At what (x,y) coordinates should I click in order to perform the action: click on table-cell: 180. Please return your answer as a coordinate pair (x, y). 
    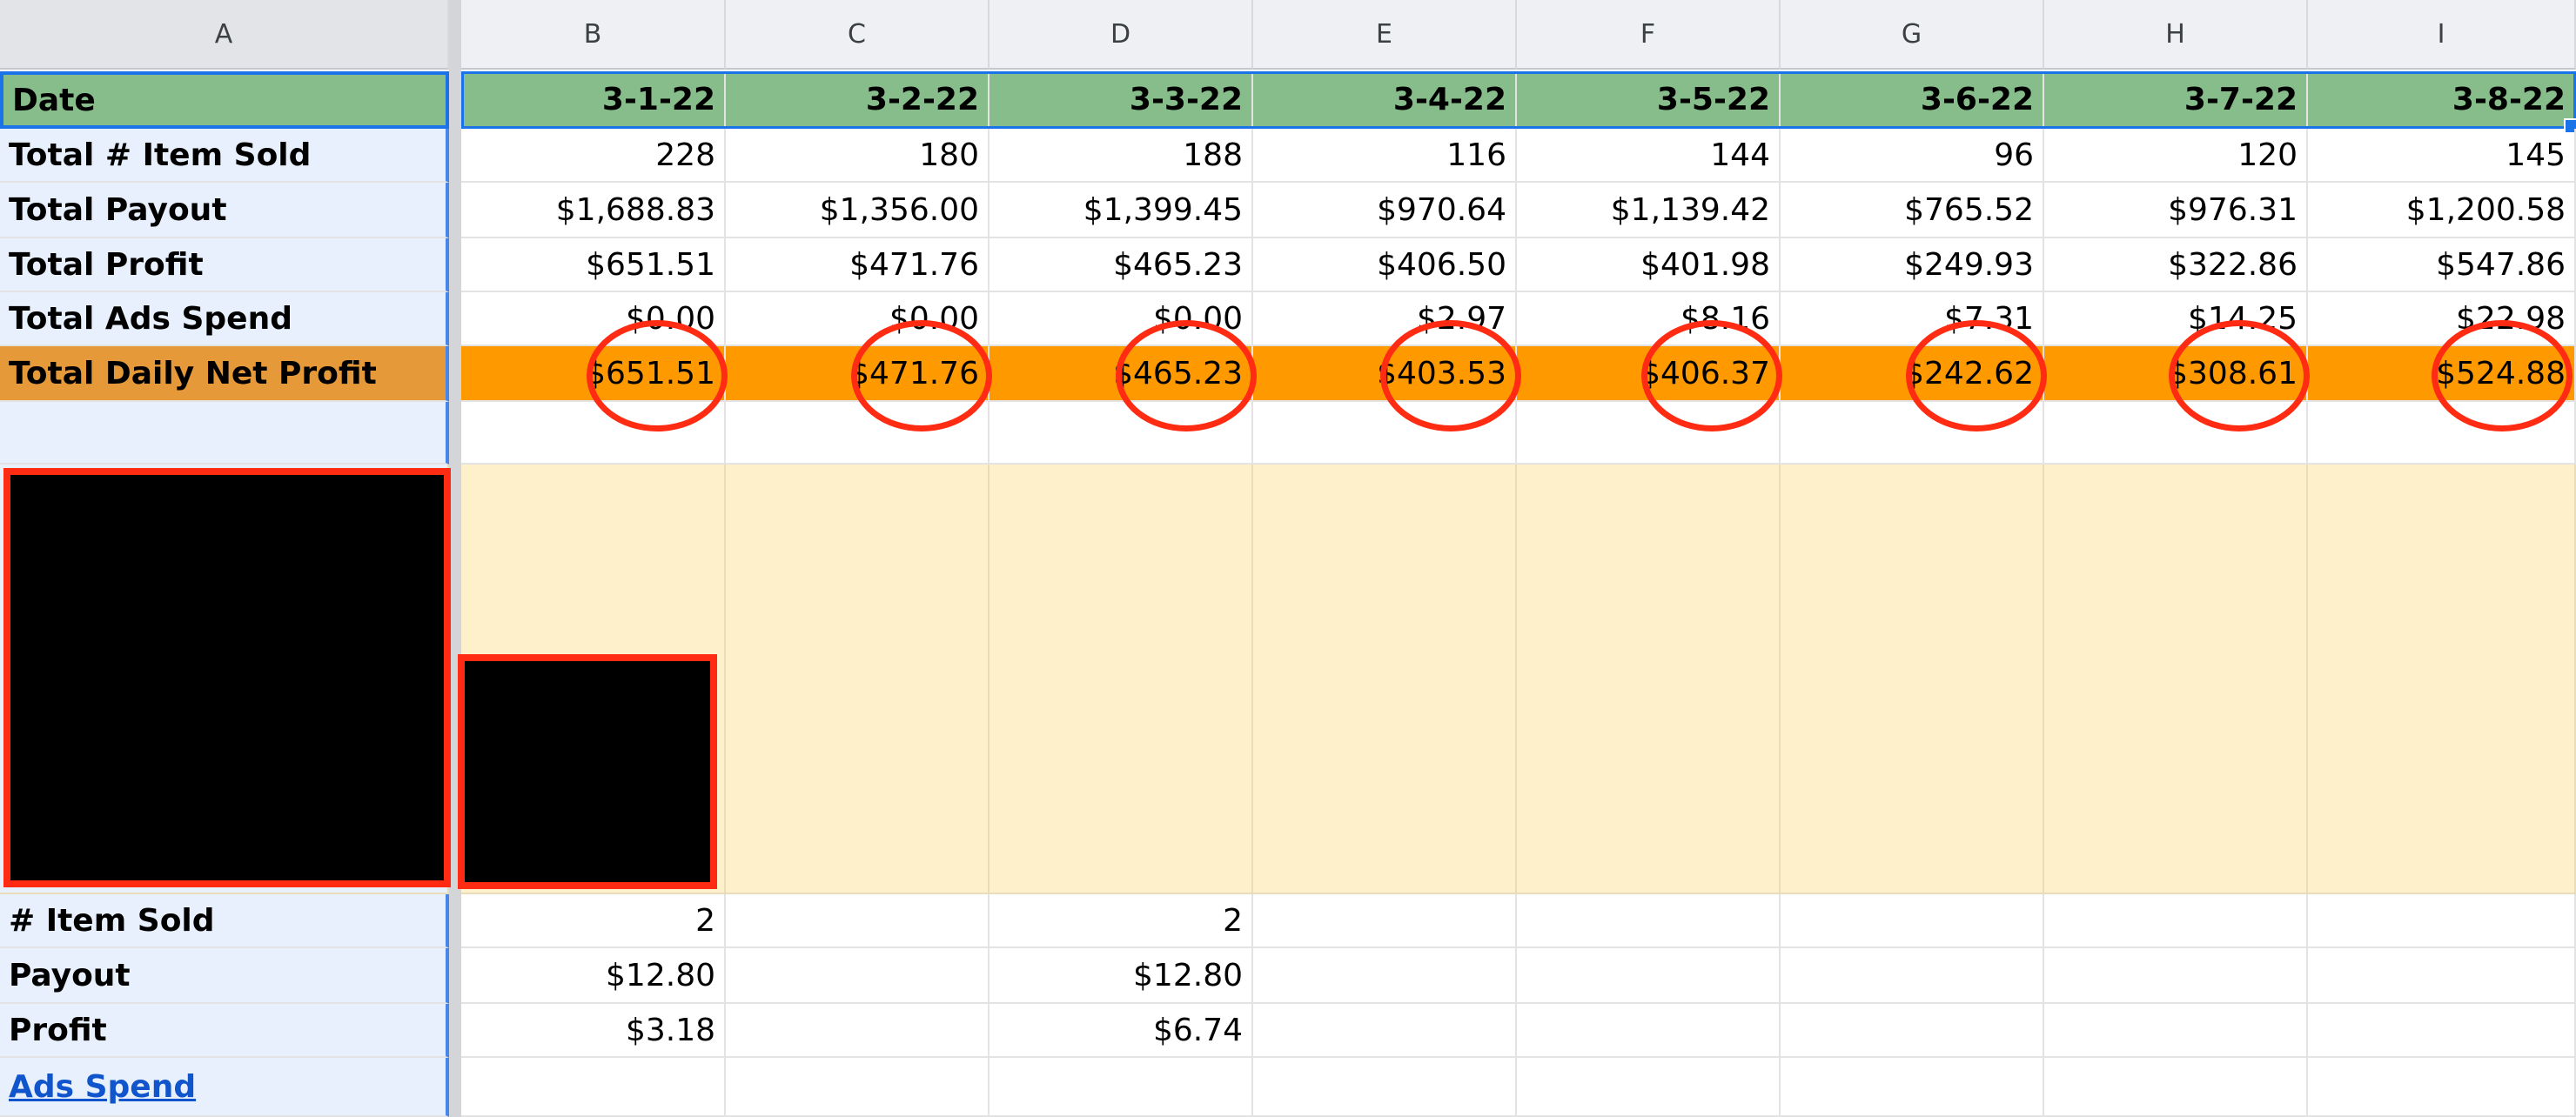
    Looking at the image, I should click on (857, 156).